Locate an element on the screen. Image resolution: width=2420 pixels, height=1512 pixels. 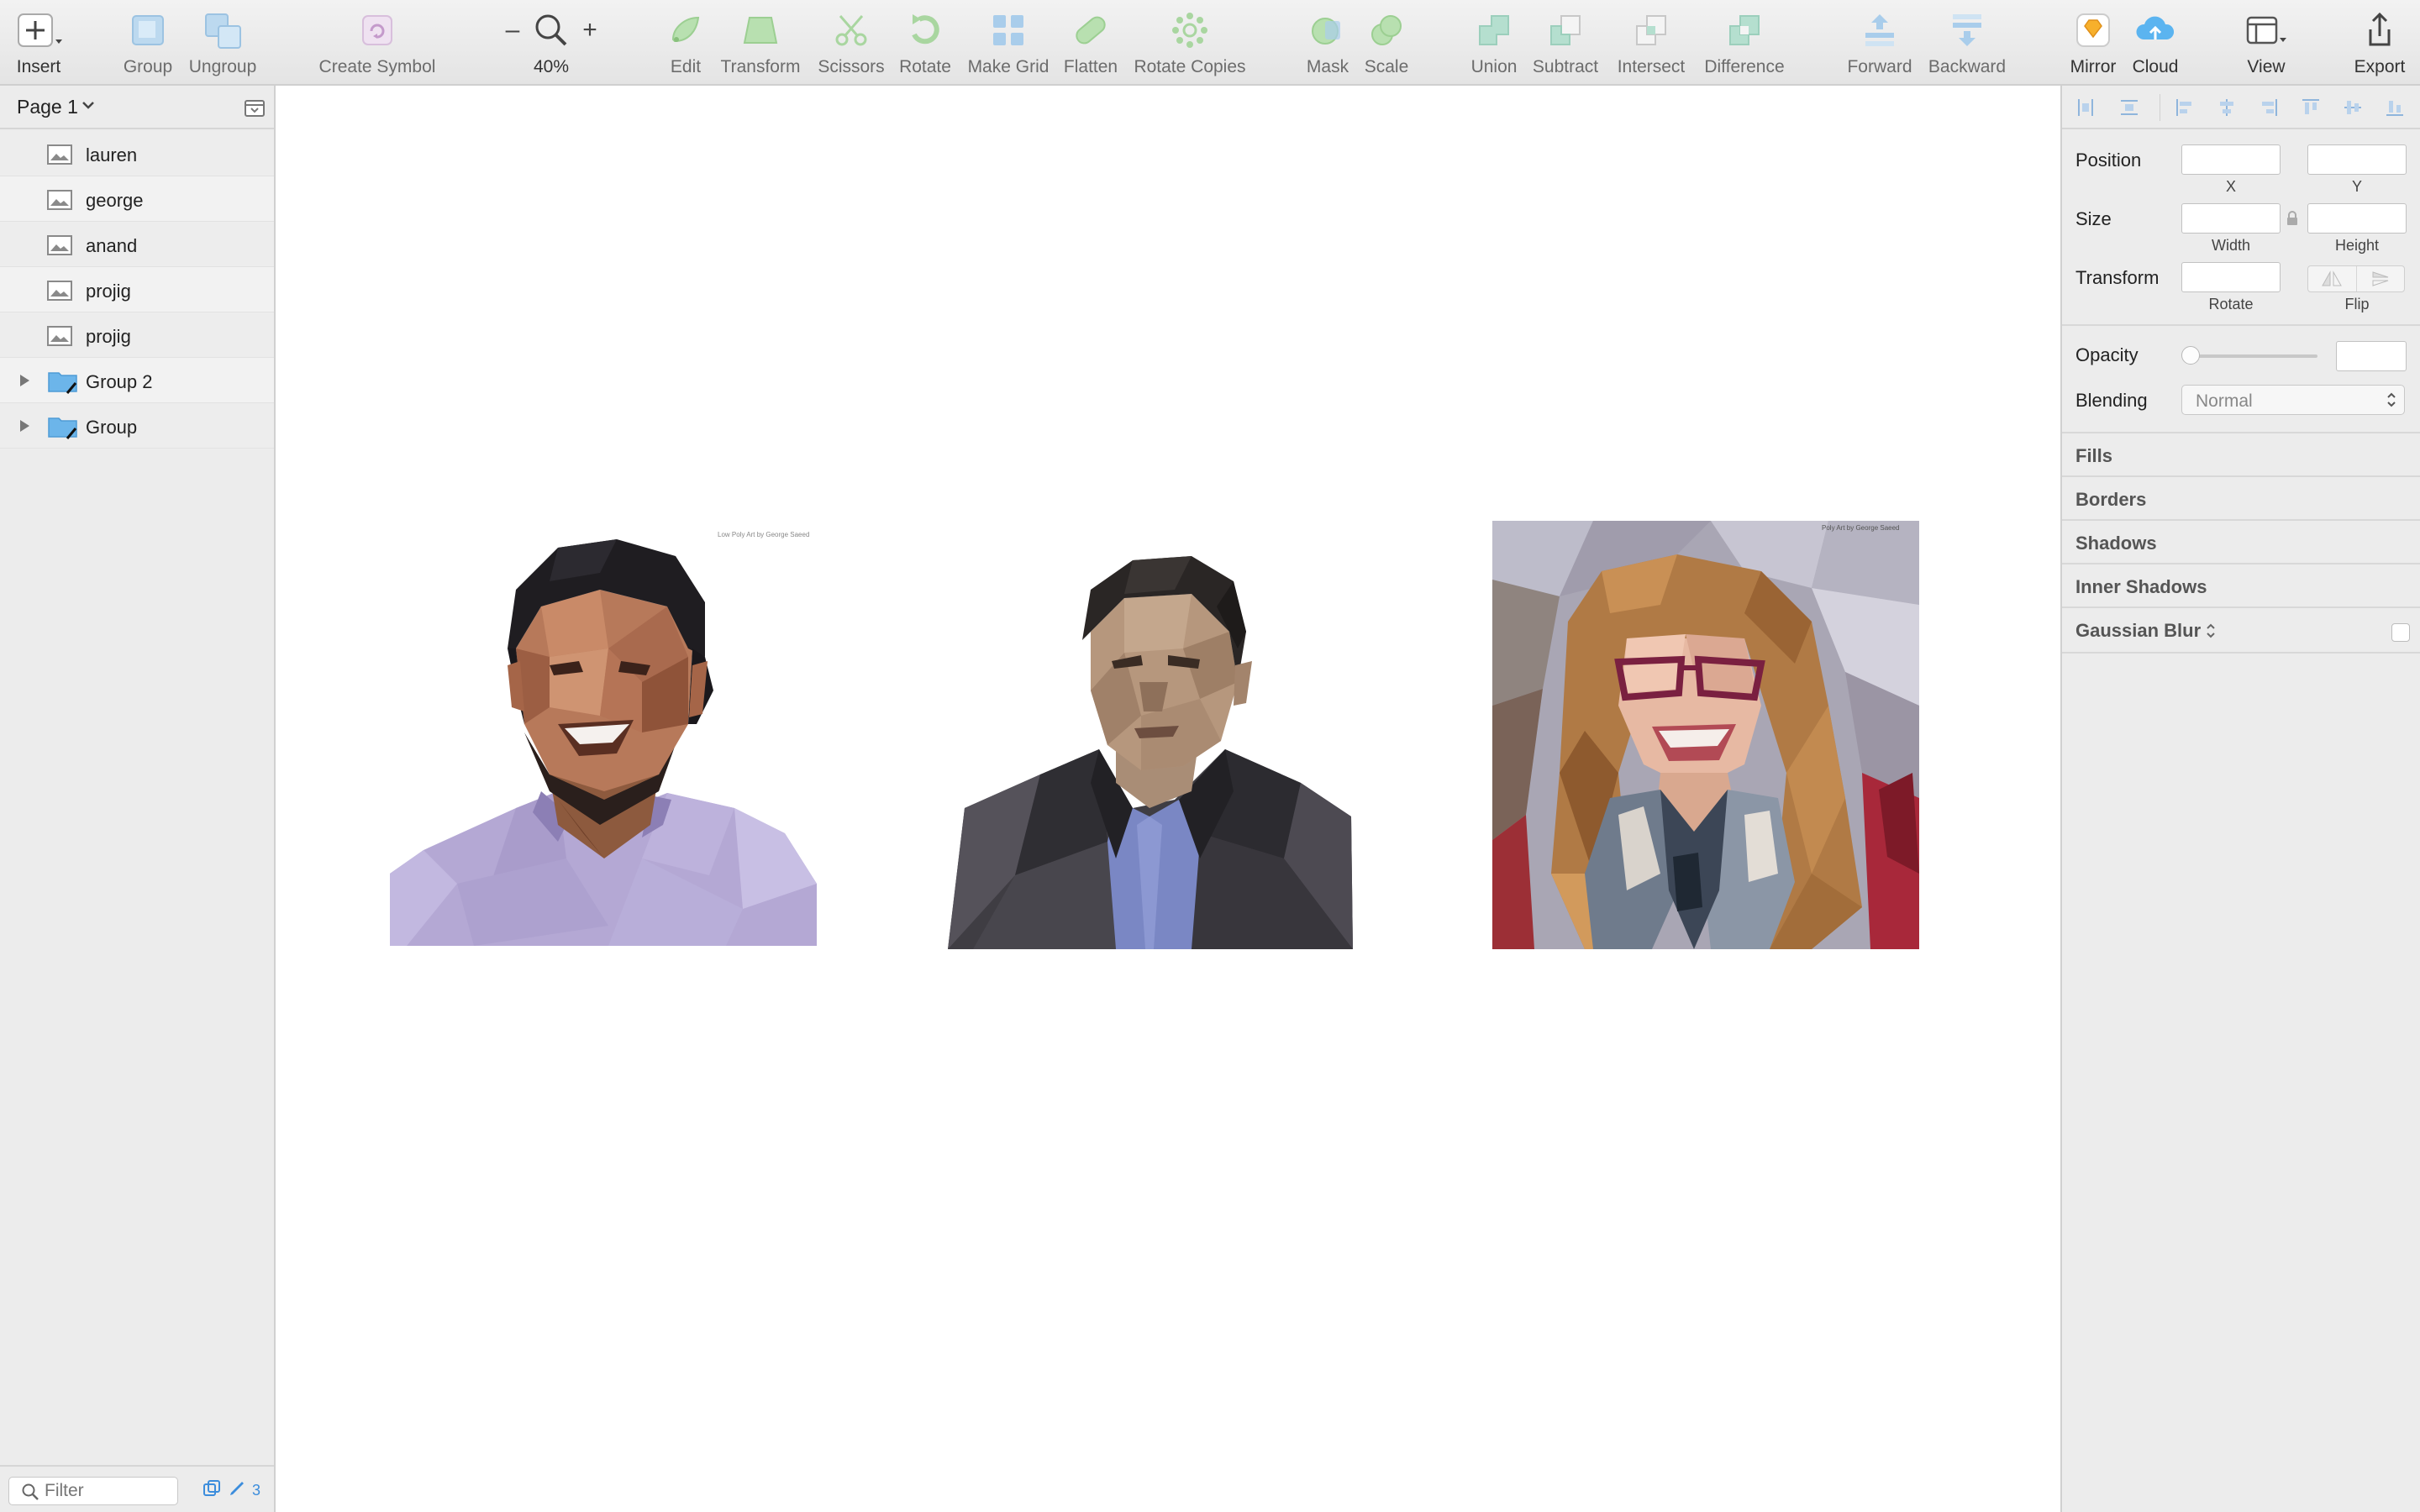
width-field is located at coordinates (2231, 218).